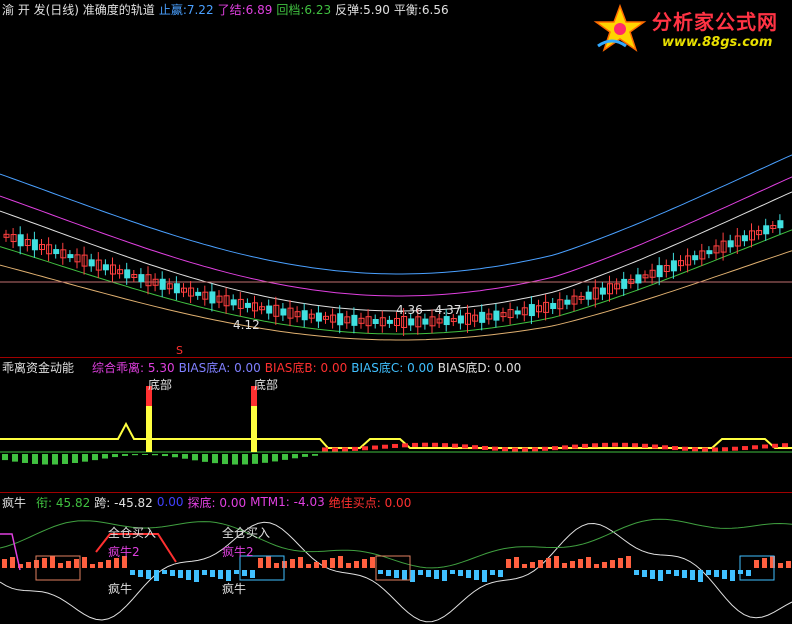  Describe the element at coordinates (245, 9) in the screenshot. I see `header-item-close: 了结:6.89` at that location.